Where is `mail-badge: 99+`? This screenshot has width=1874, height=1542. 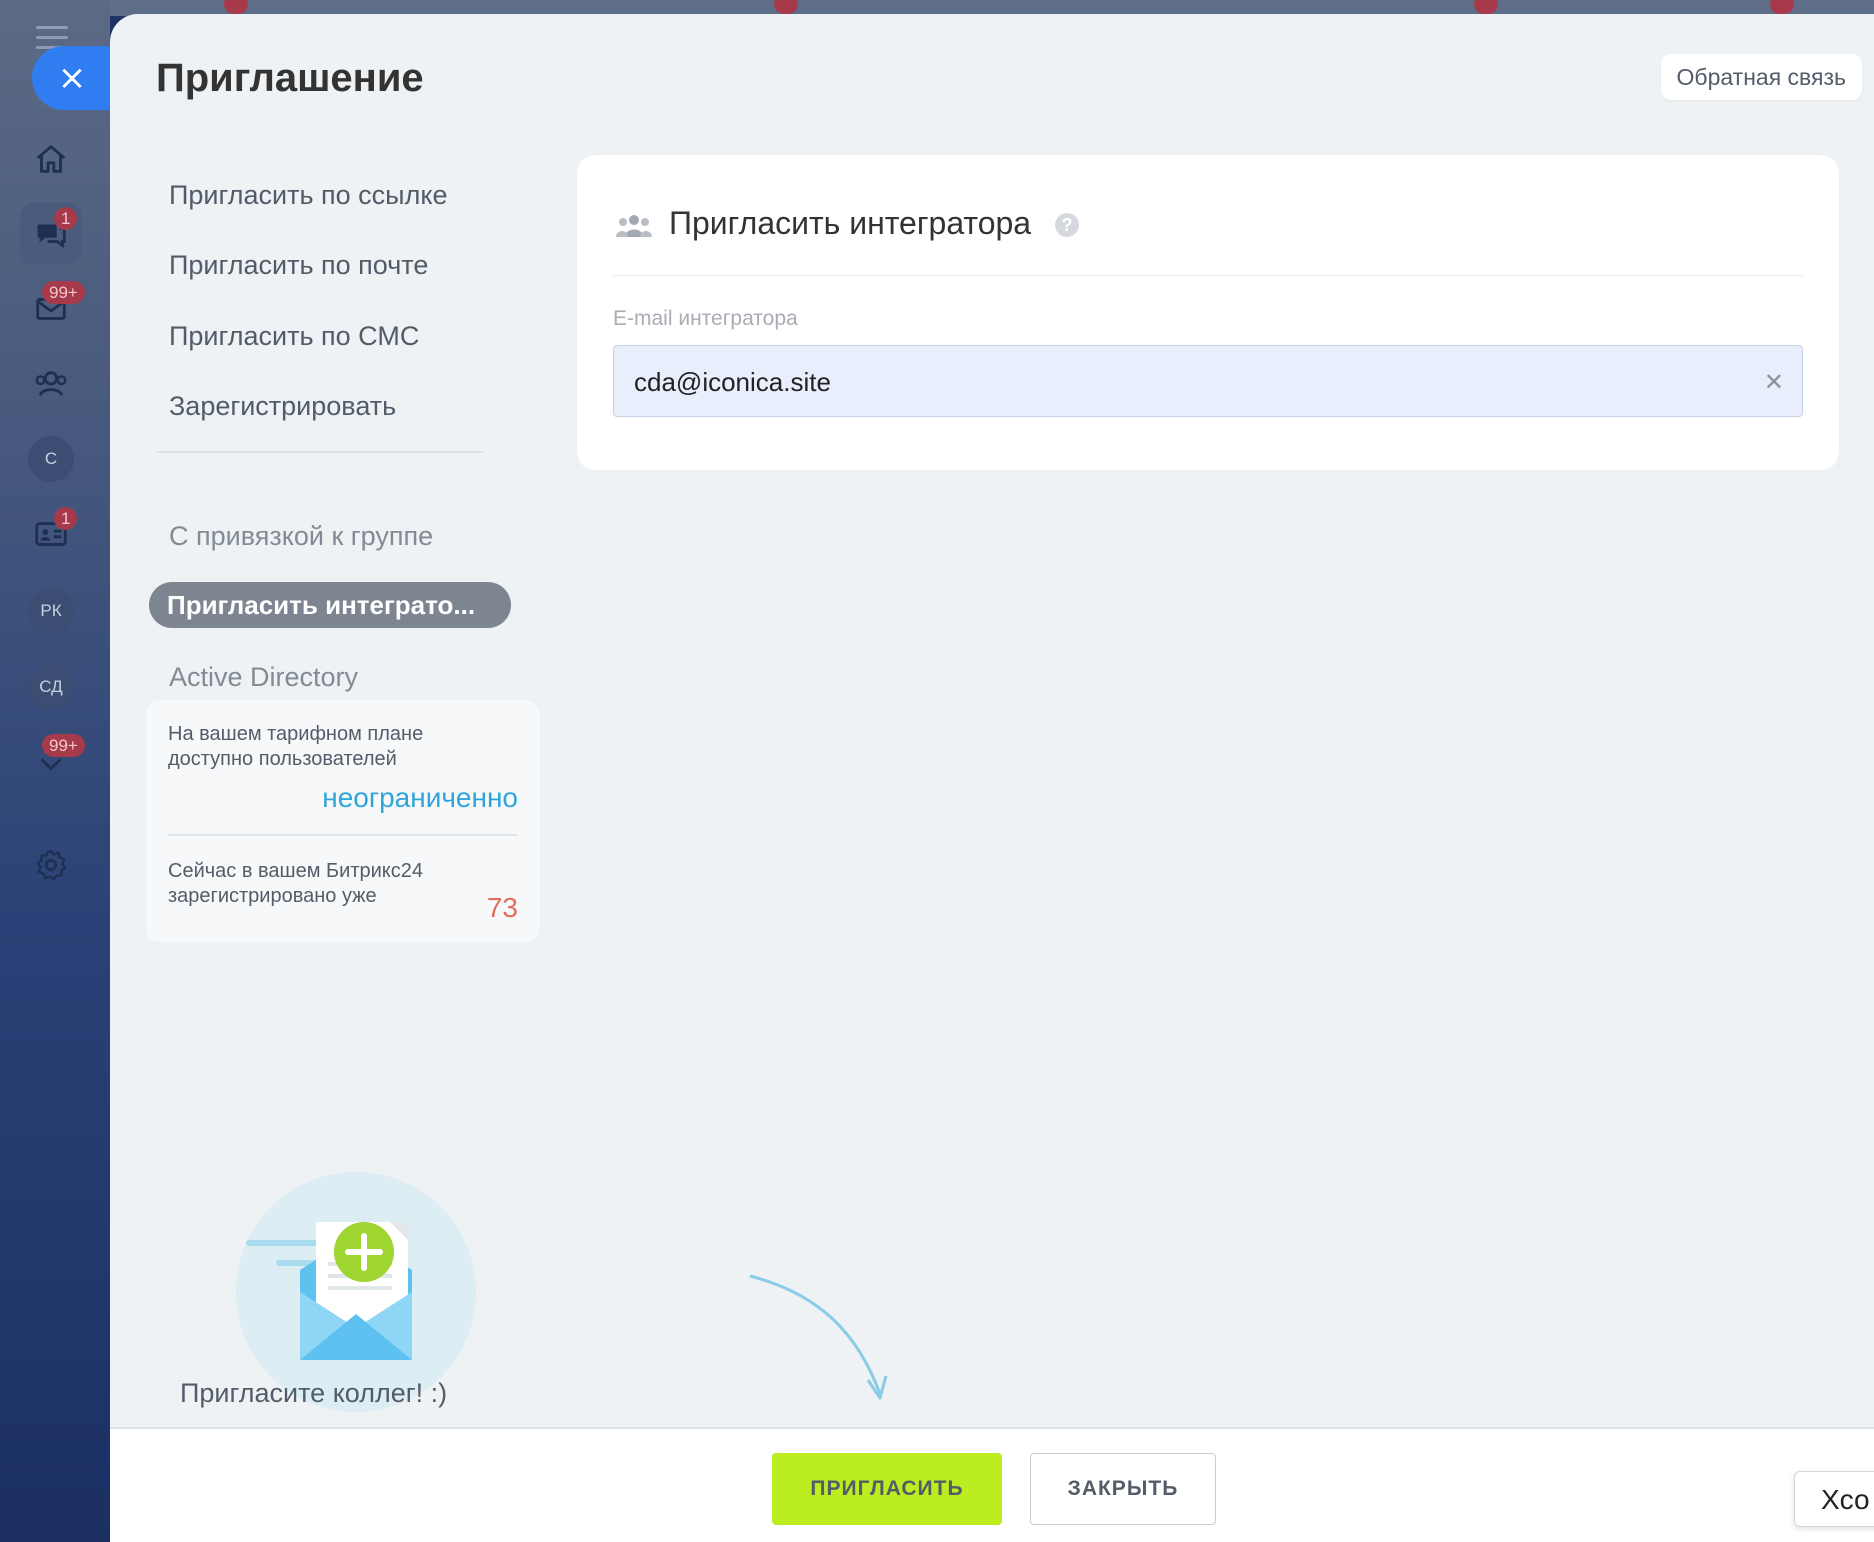 mail-badge: 99+ is located at coordinates (63, 292).